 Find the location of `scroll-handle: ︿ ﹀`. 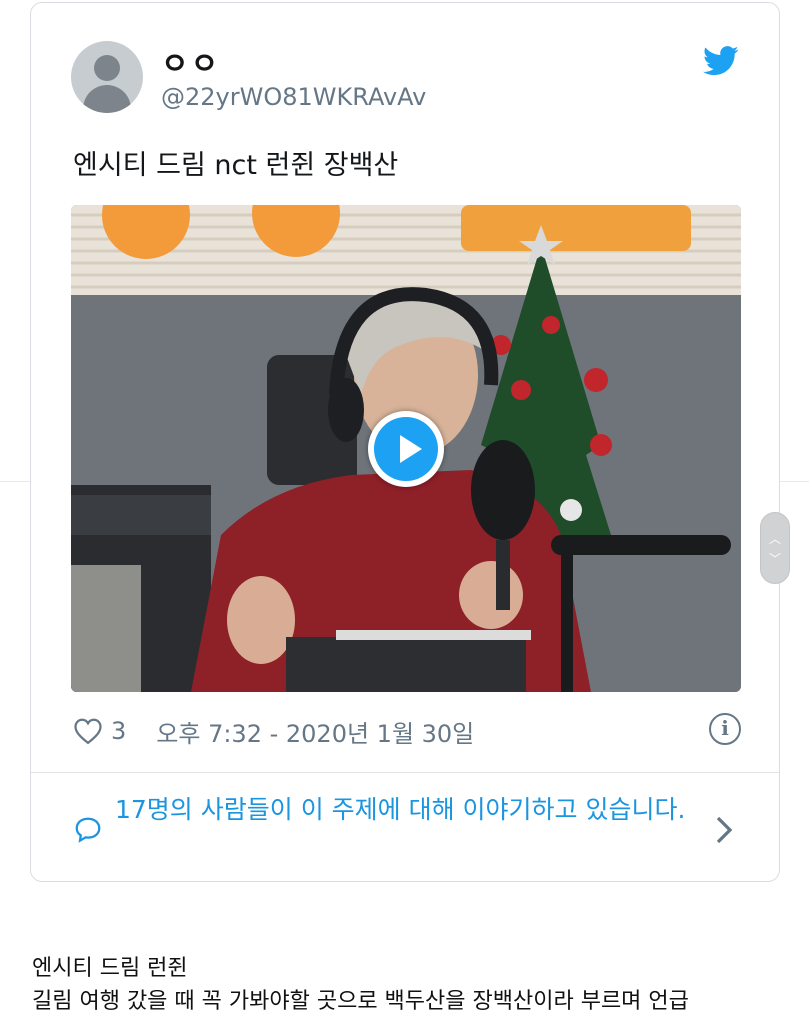

scroll-handle: ︿ ﹀ is located at coordinates (775, 548).